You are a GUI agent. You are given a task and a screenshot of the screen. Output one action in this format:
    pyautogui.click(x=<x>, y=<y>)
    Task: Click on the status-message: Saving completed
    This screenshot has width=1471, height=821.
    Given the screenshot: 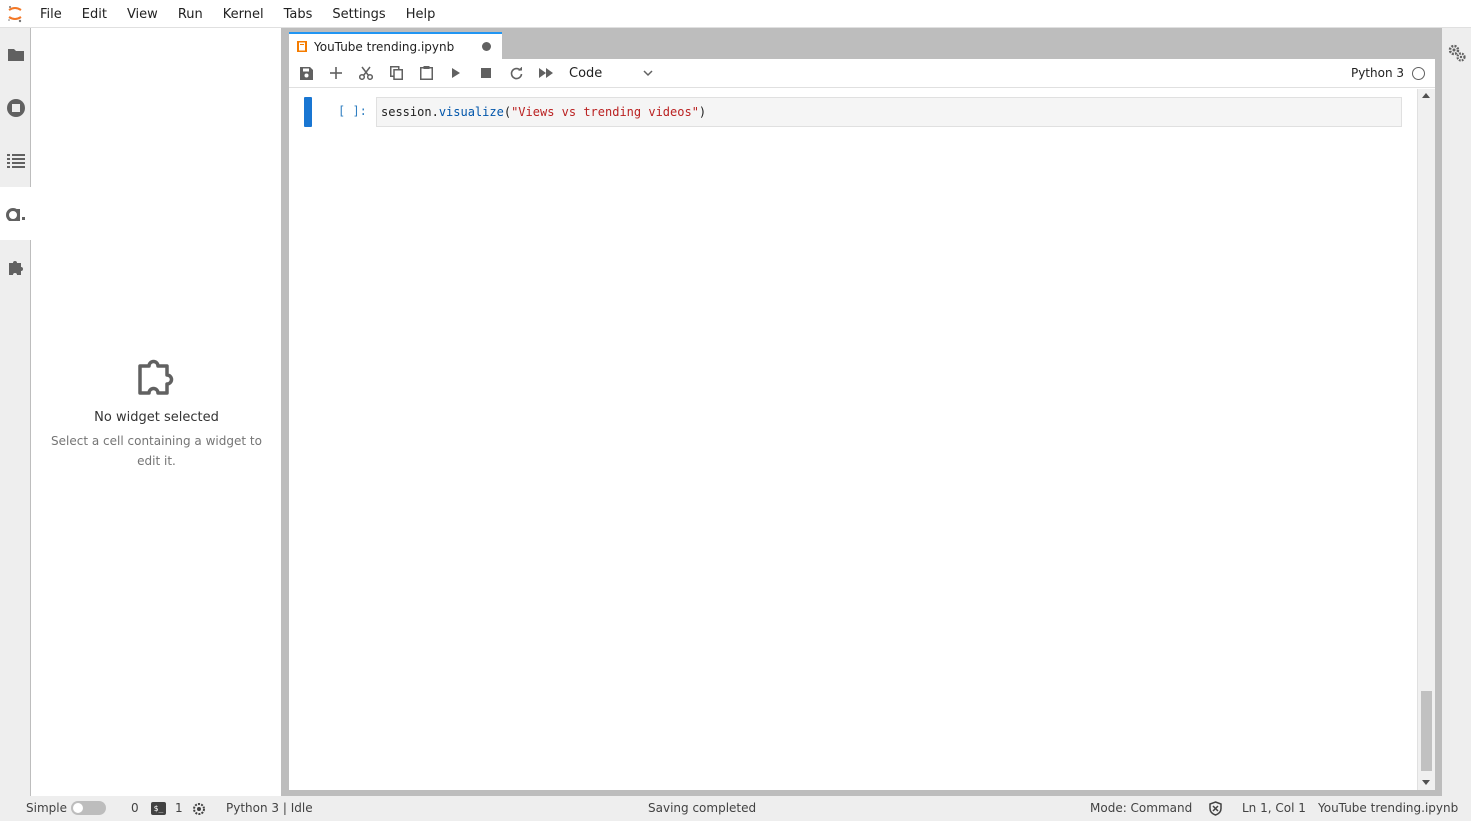 What is the action you would take?
    pyautogui.click(x=702, y=808)
    